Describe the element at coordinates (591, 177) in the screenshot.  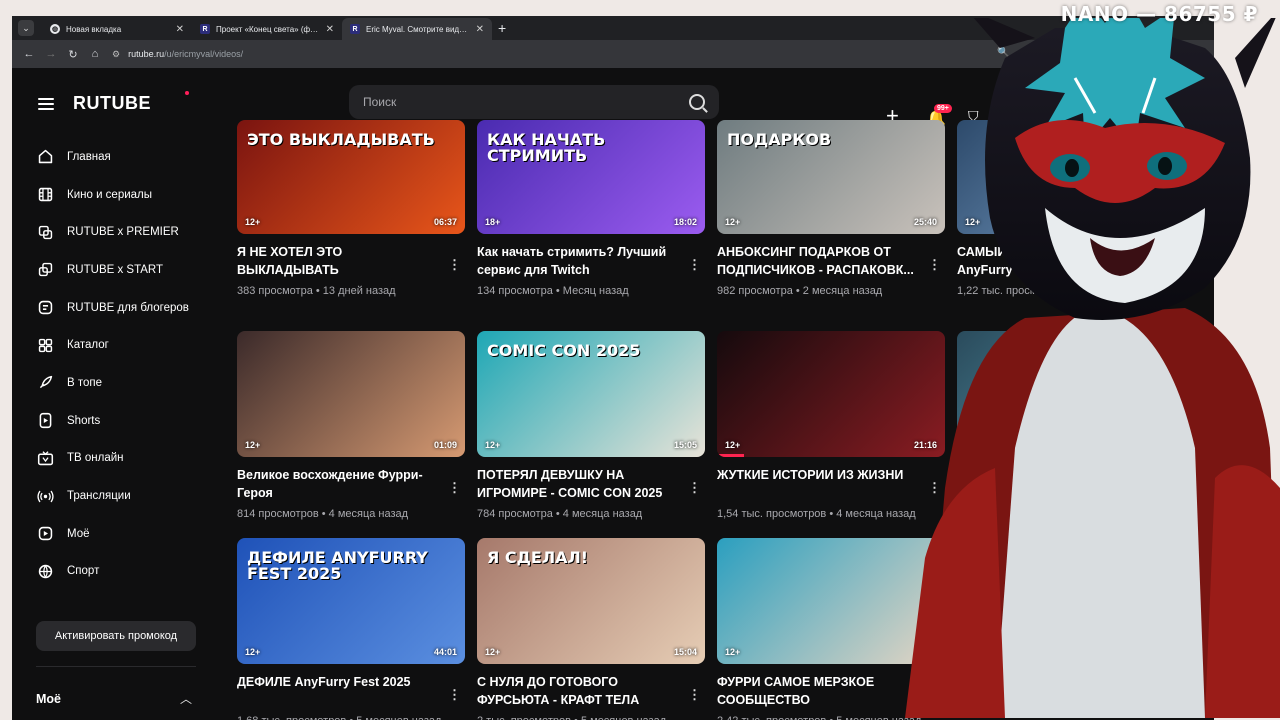
I see `video-thumbnail: КАК НАЧАТЬ СТРИМИТЬ 18+ 18:02` at that location.